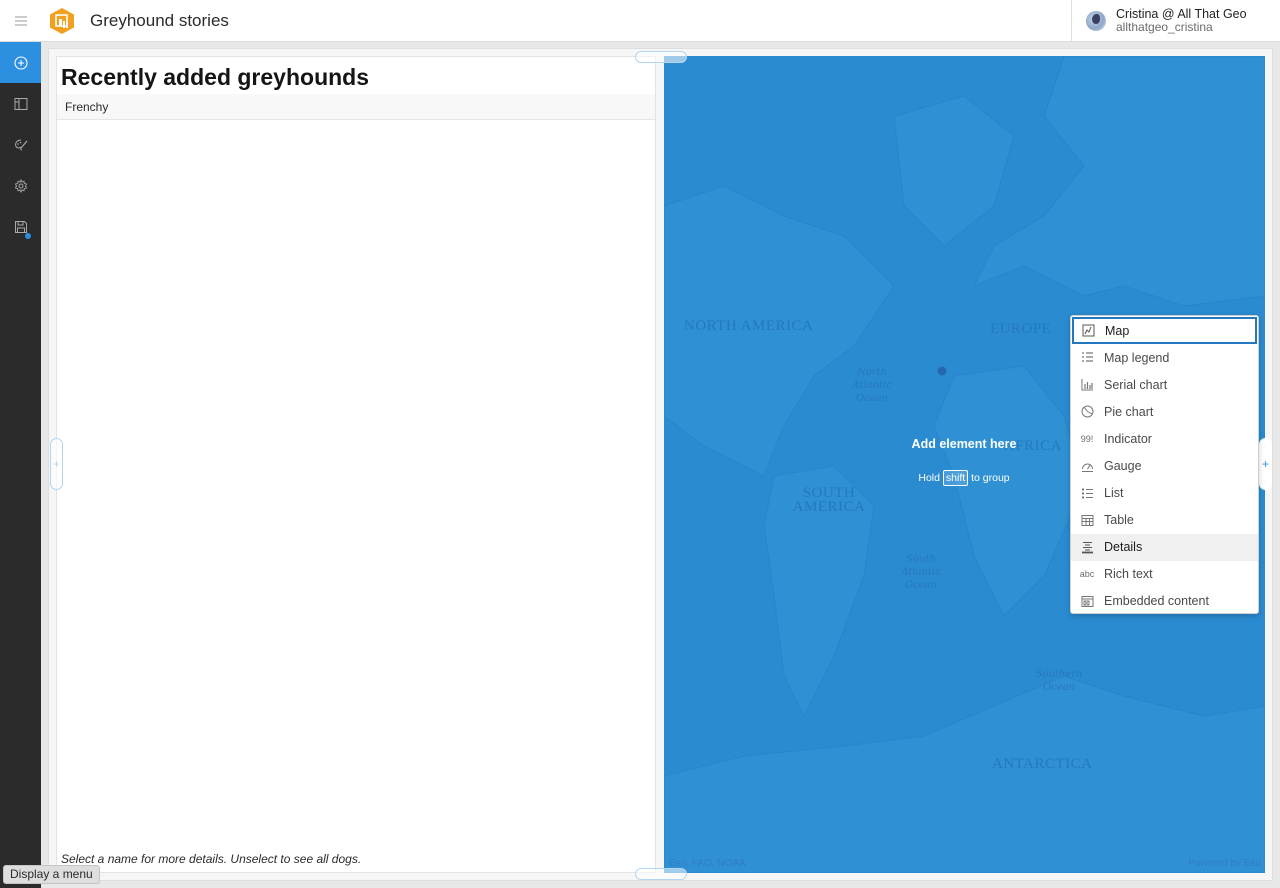  What do you see at coordinates (661, 57) in the screenshot?
I see `add-element-top-handle` at bounding box center [661, 57].